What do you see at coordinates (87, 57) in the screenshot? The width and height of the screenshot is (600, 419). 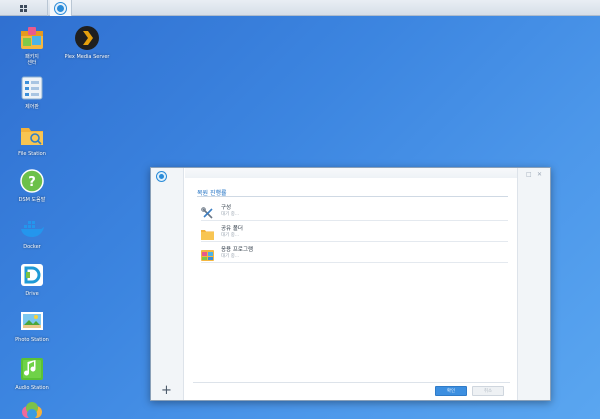 I see `desktop-icon-label: Plex Media Server` at bounding box center [87, 57].